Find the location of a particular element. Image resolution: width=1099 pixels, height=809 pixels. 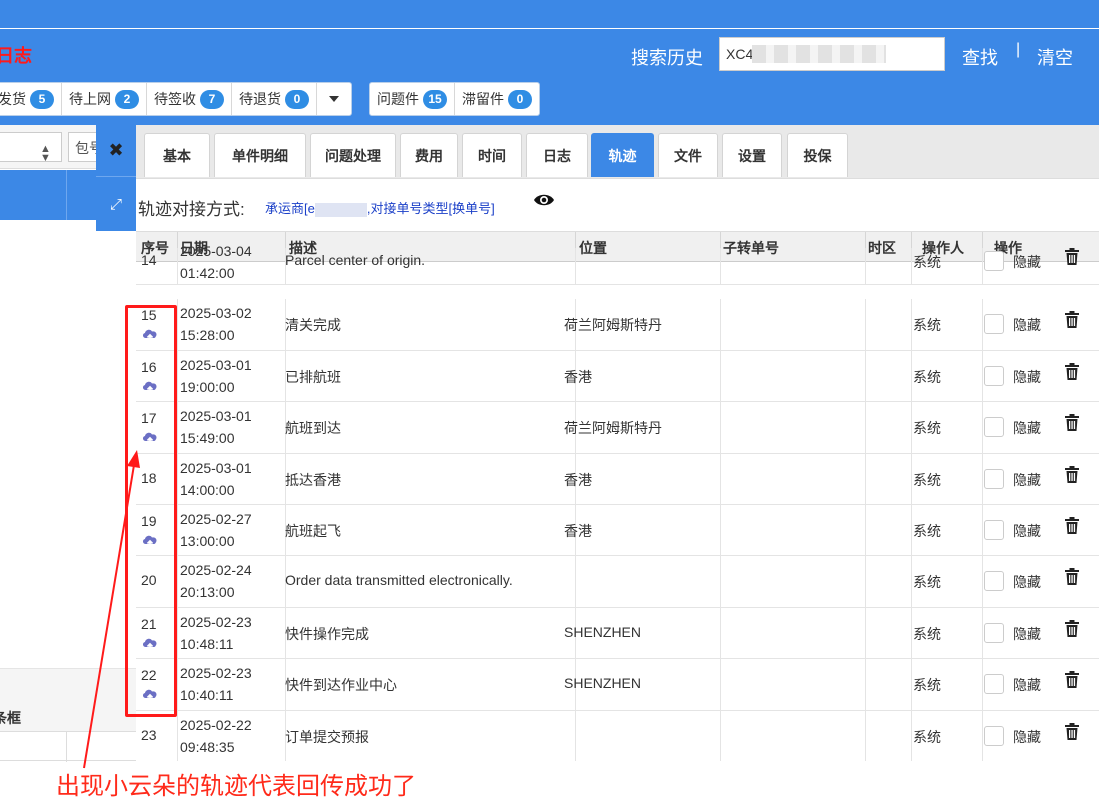

row-date: 2025-03-01 15:49:00 is located at coordinates (216, 427).